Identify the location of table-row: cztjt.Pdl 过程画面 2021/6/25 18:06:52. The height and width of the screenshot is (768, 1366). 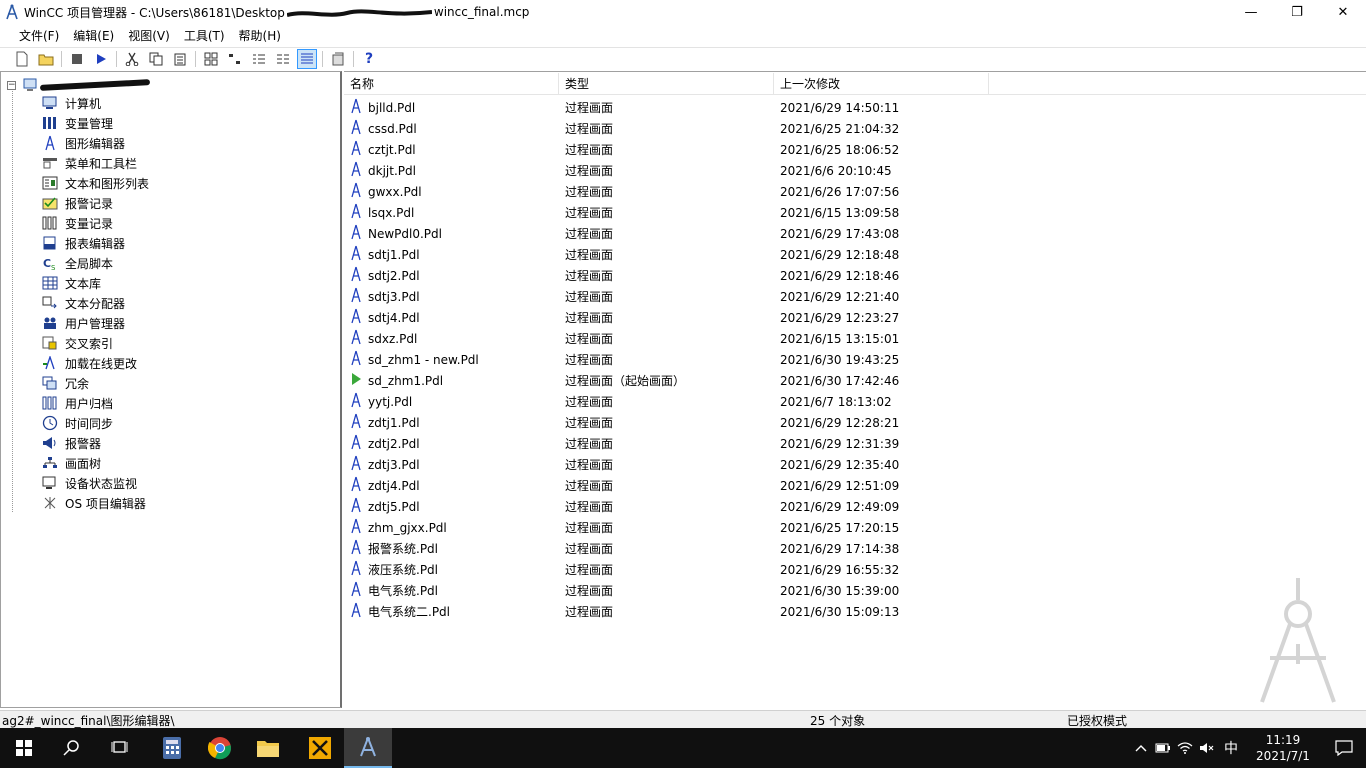
(666, 149).